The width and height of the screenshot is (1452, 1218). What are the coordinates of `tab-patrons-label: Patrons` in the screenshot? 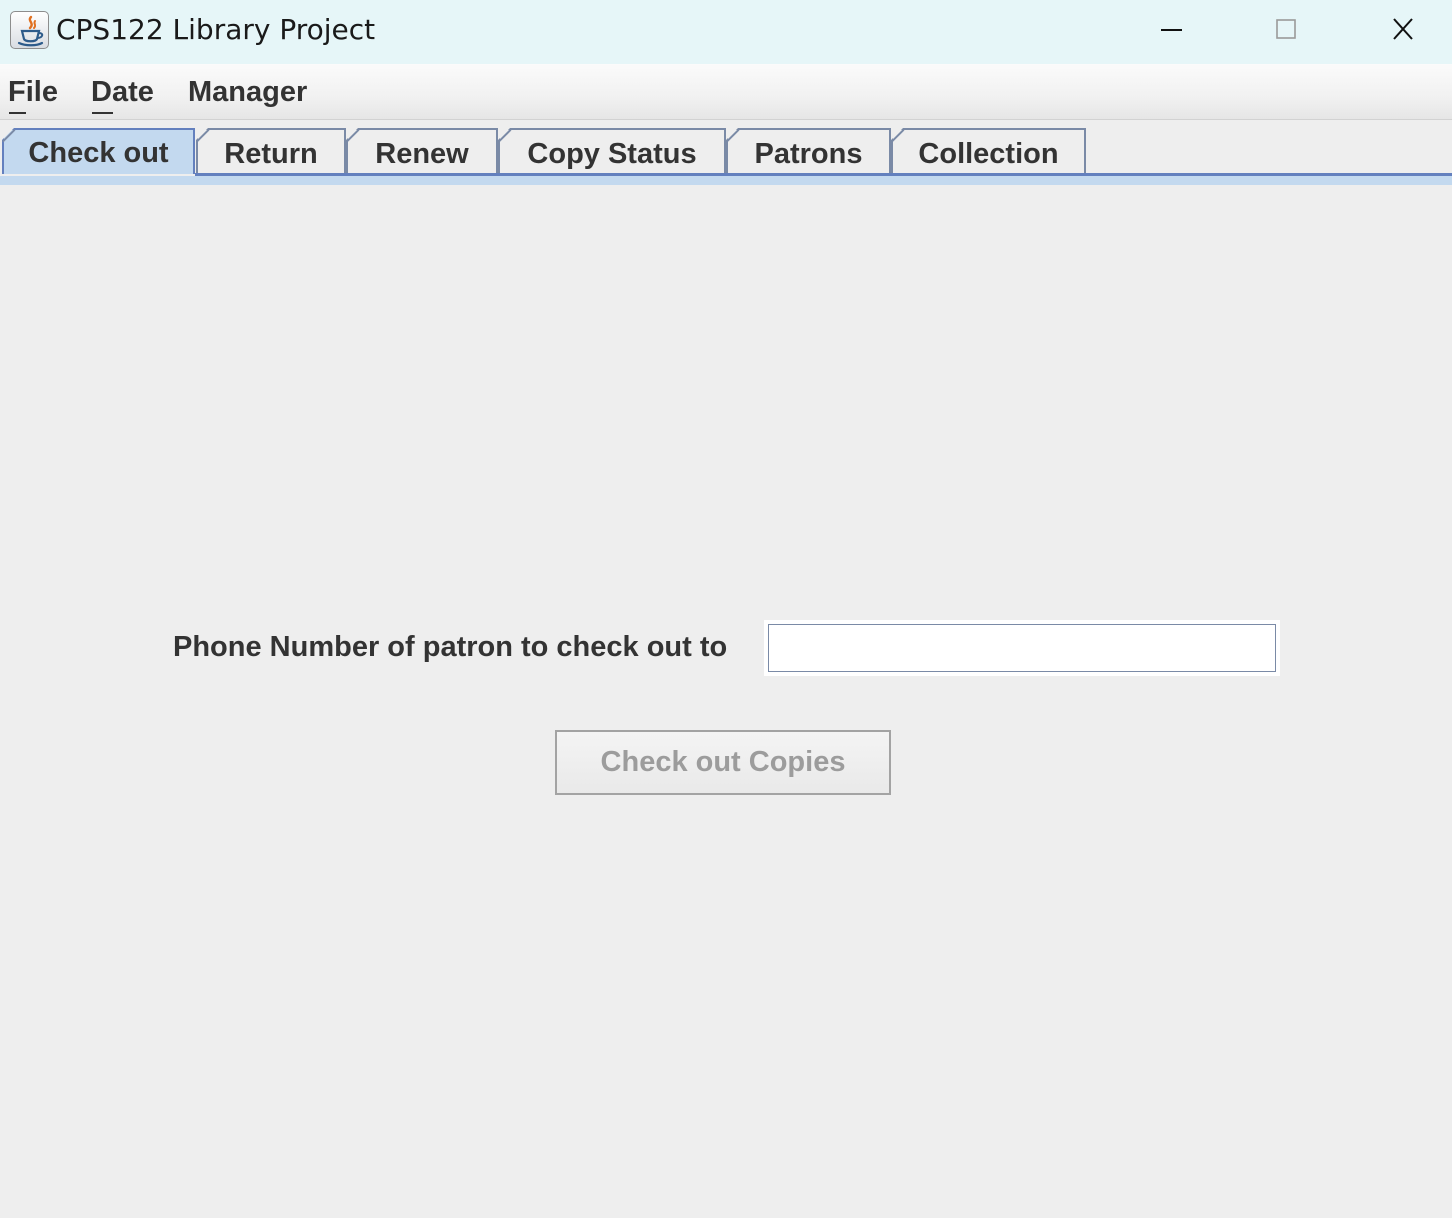 It's located at (808, 154).